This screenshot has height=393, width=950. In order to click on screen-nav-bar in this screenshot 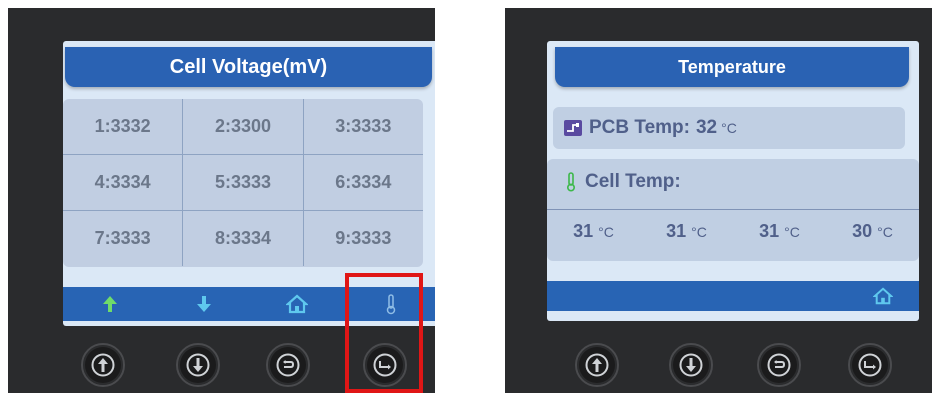, I will do `click(733, 296)`.